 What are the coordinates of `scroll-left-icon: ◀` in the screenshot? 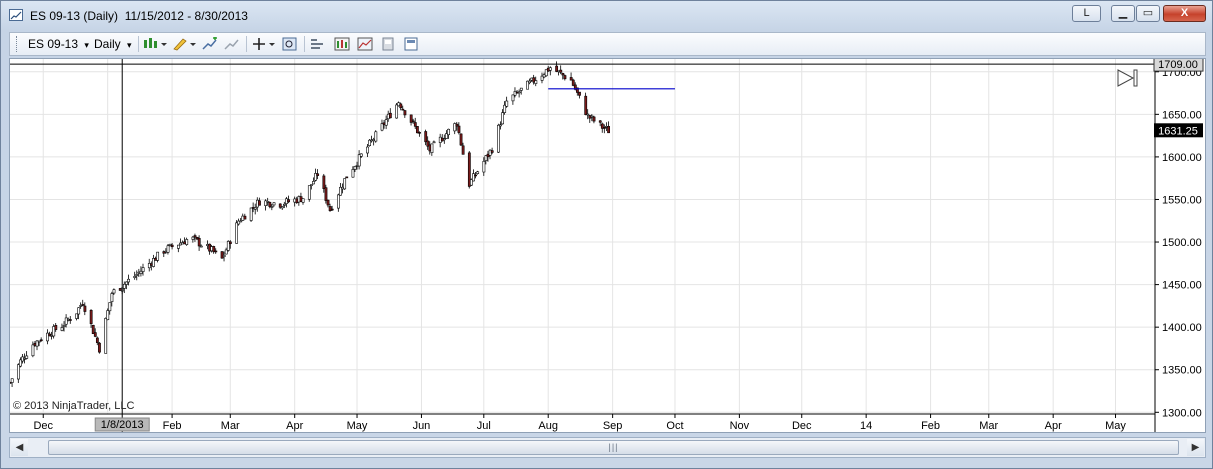 It's located at (19, 447).